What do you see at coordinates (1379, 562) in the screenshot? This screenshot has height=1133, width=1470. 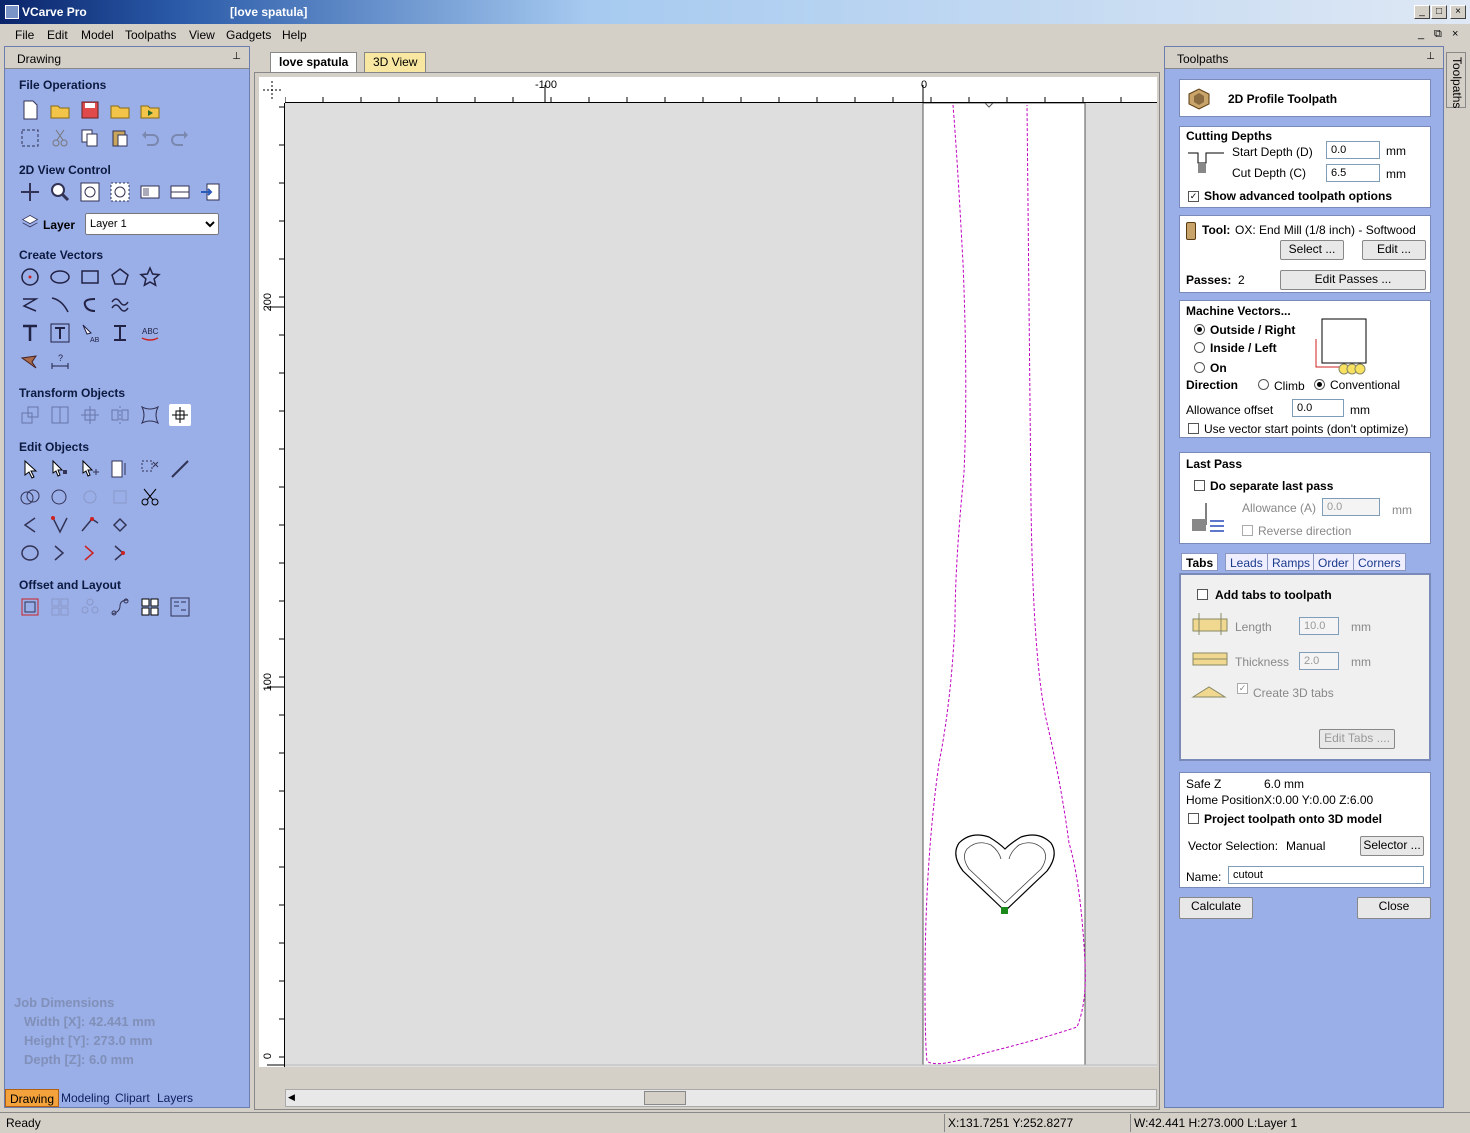 I see `tab-corners: Corners` at bounding box center [1379, 562].